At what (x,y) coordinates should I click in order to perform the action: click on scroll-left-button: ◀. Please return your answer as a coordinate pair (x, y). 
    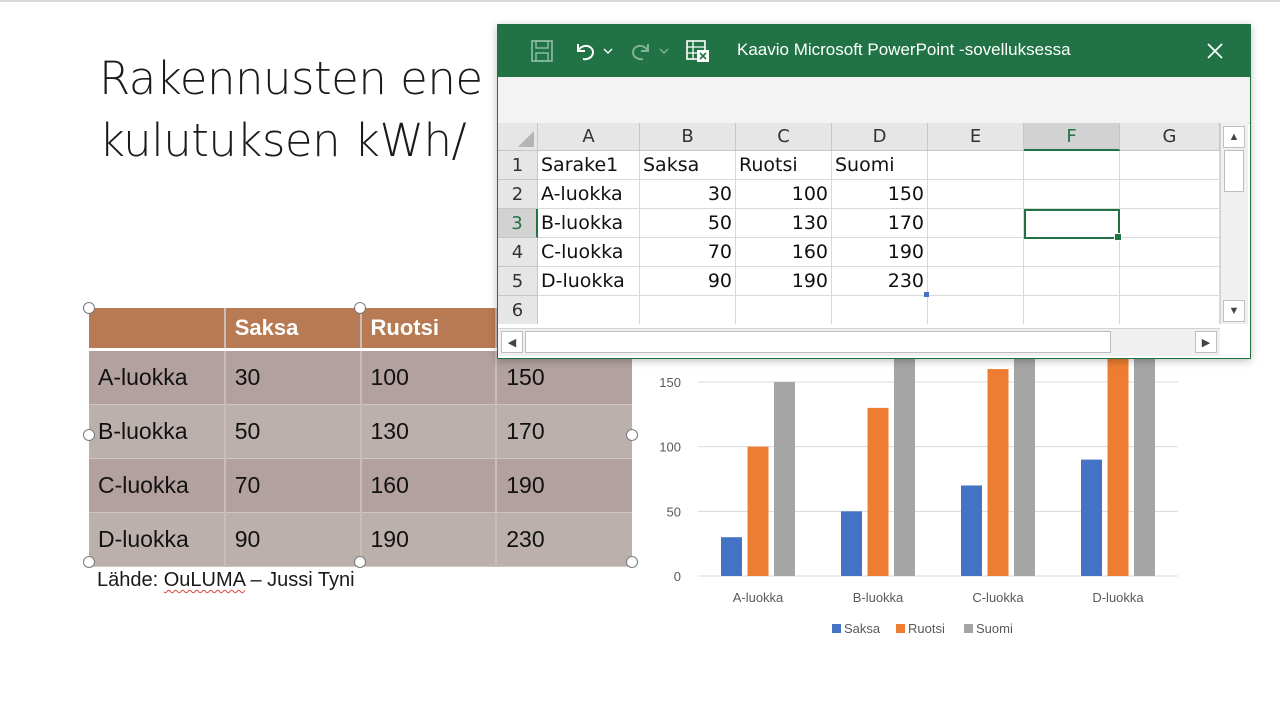
    Looking at the image, I should click on (512, 342).